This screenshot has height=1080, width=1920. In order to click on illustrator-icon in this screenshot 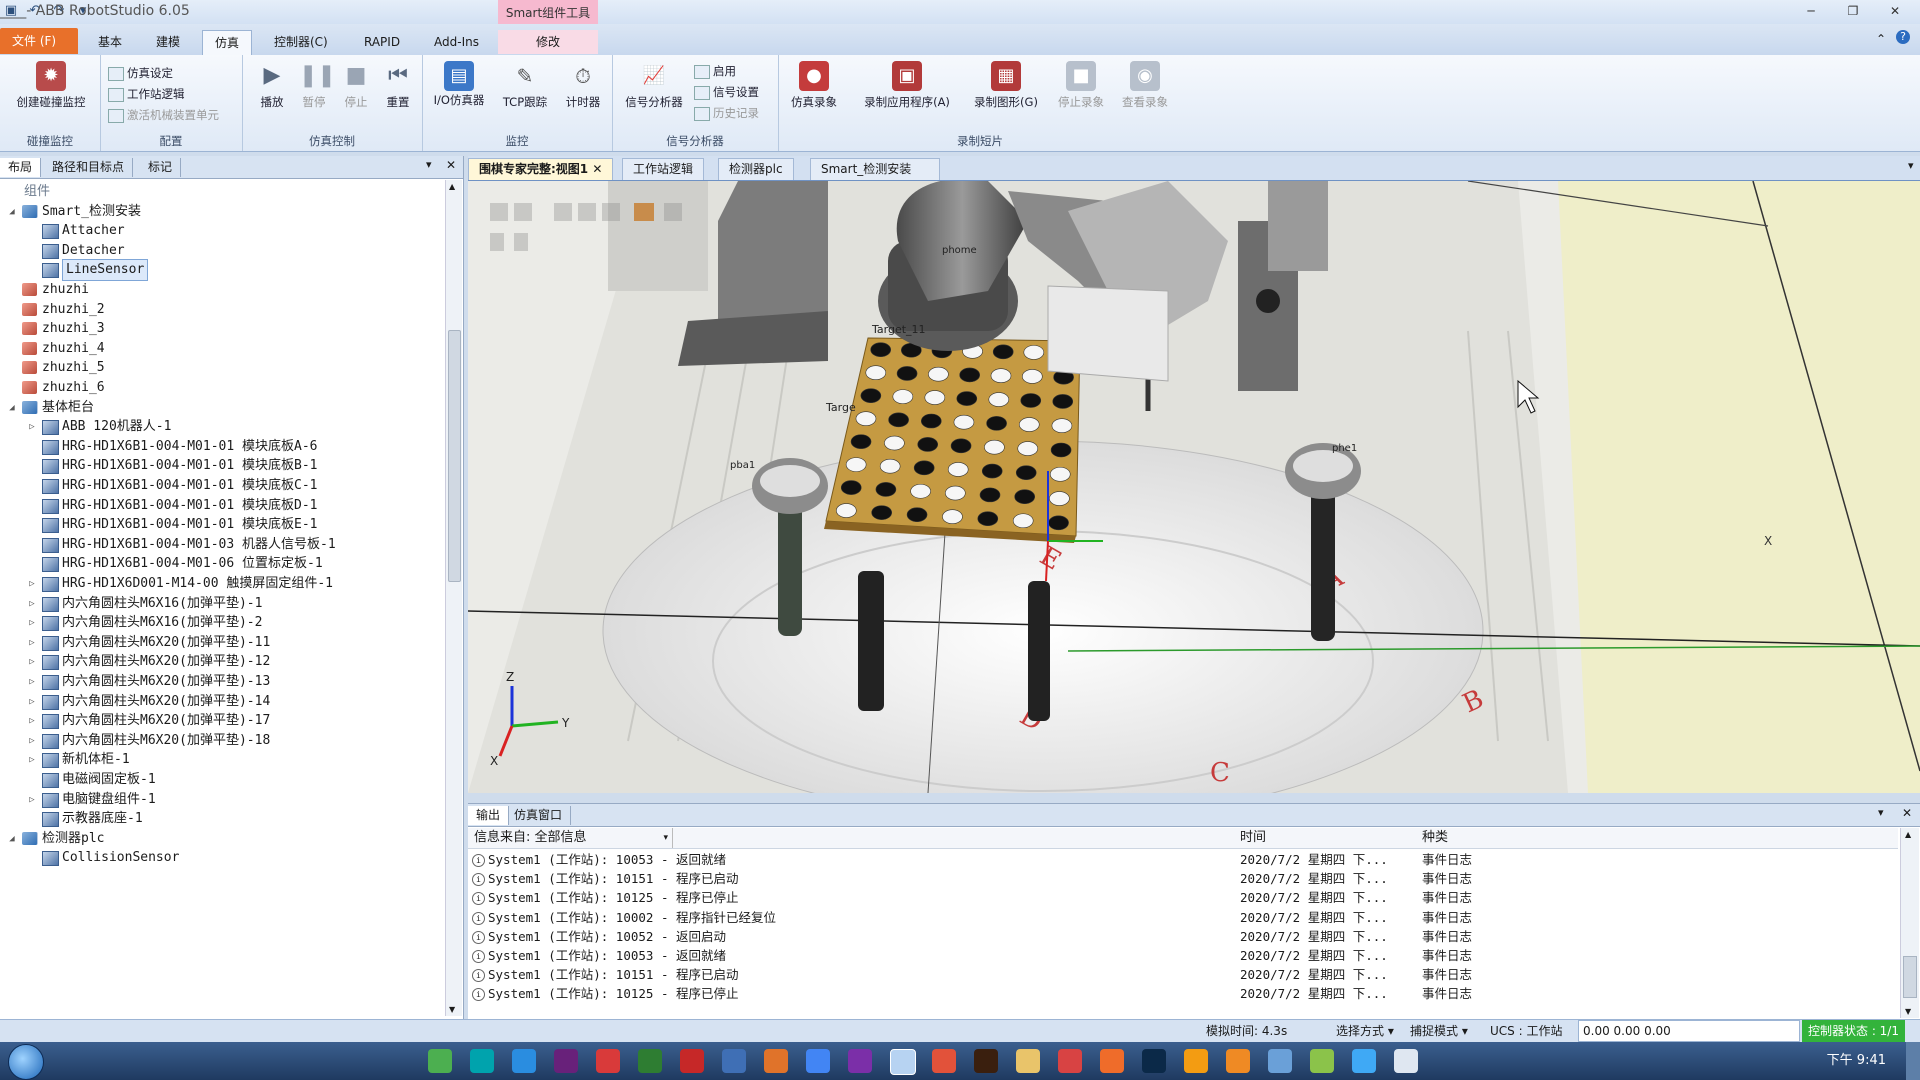, I will do `click(986, 1061)`.